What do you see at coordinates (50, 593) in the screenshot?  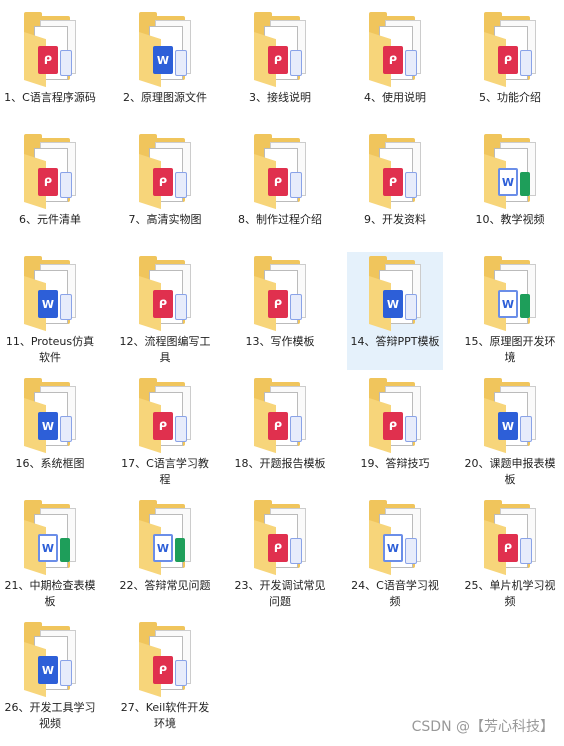 I see `folder-label: 21、中期检查表模板` at bounding box center [50, 593].